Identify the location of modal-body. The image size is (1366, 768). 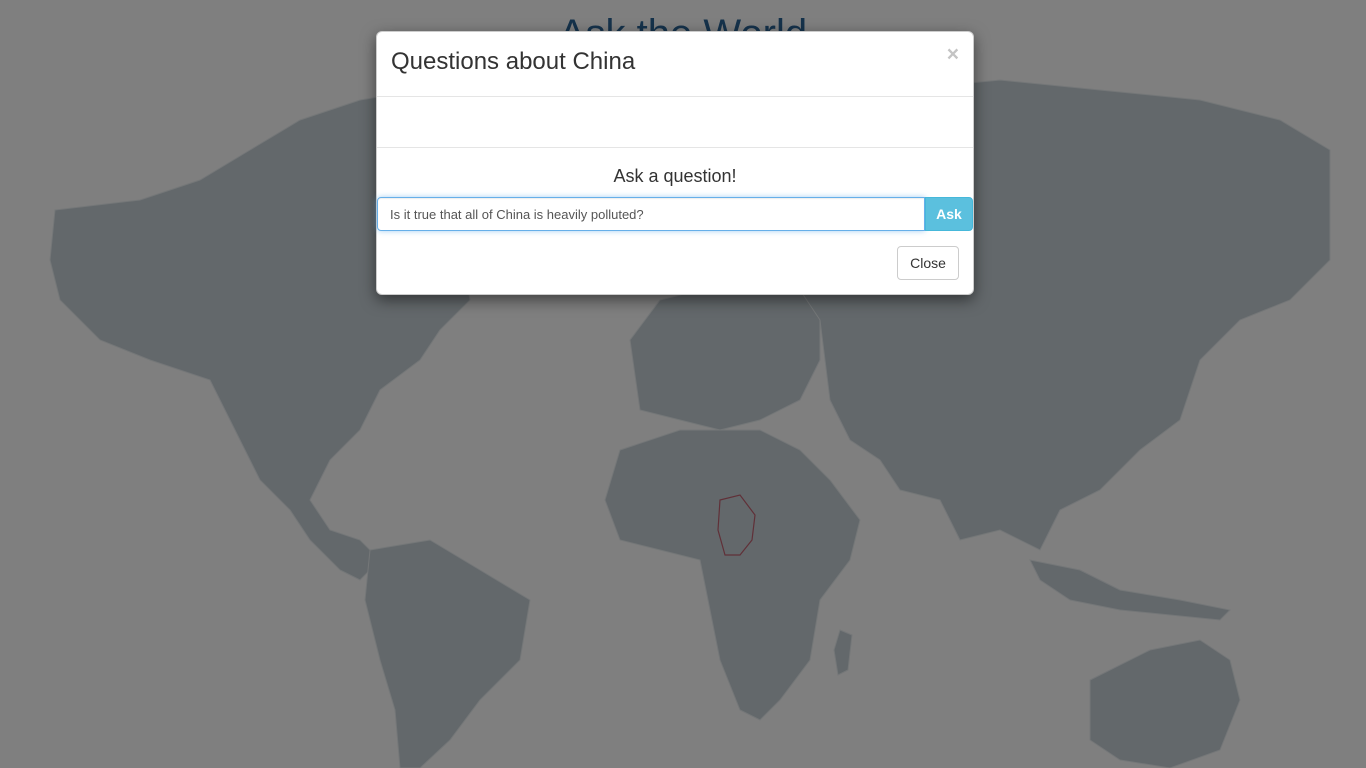
(675, 122).